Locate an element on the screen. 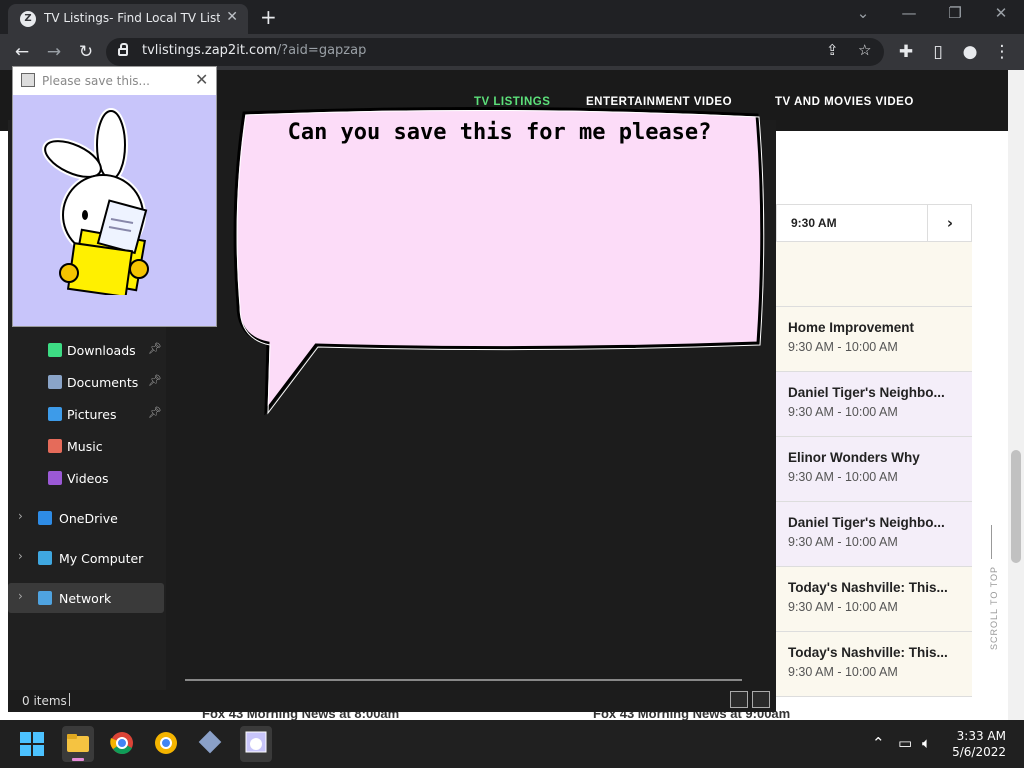  pictures-icon is located at coordinates (55, 414).